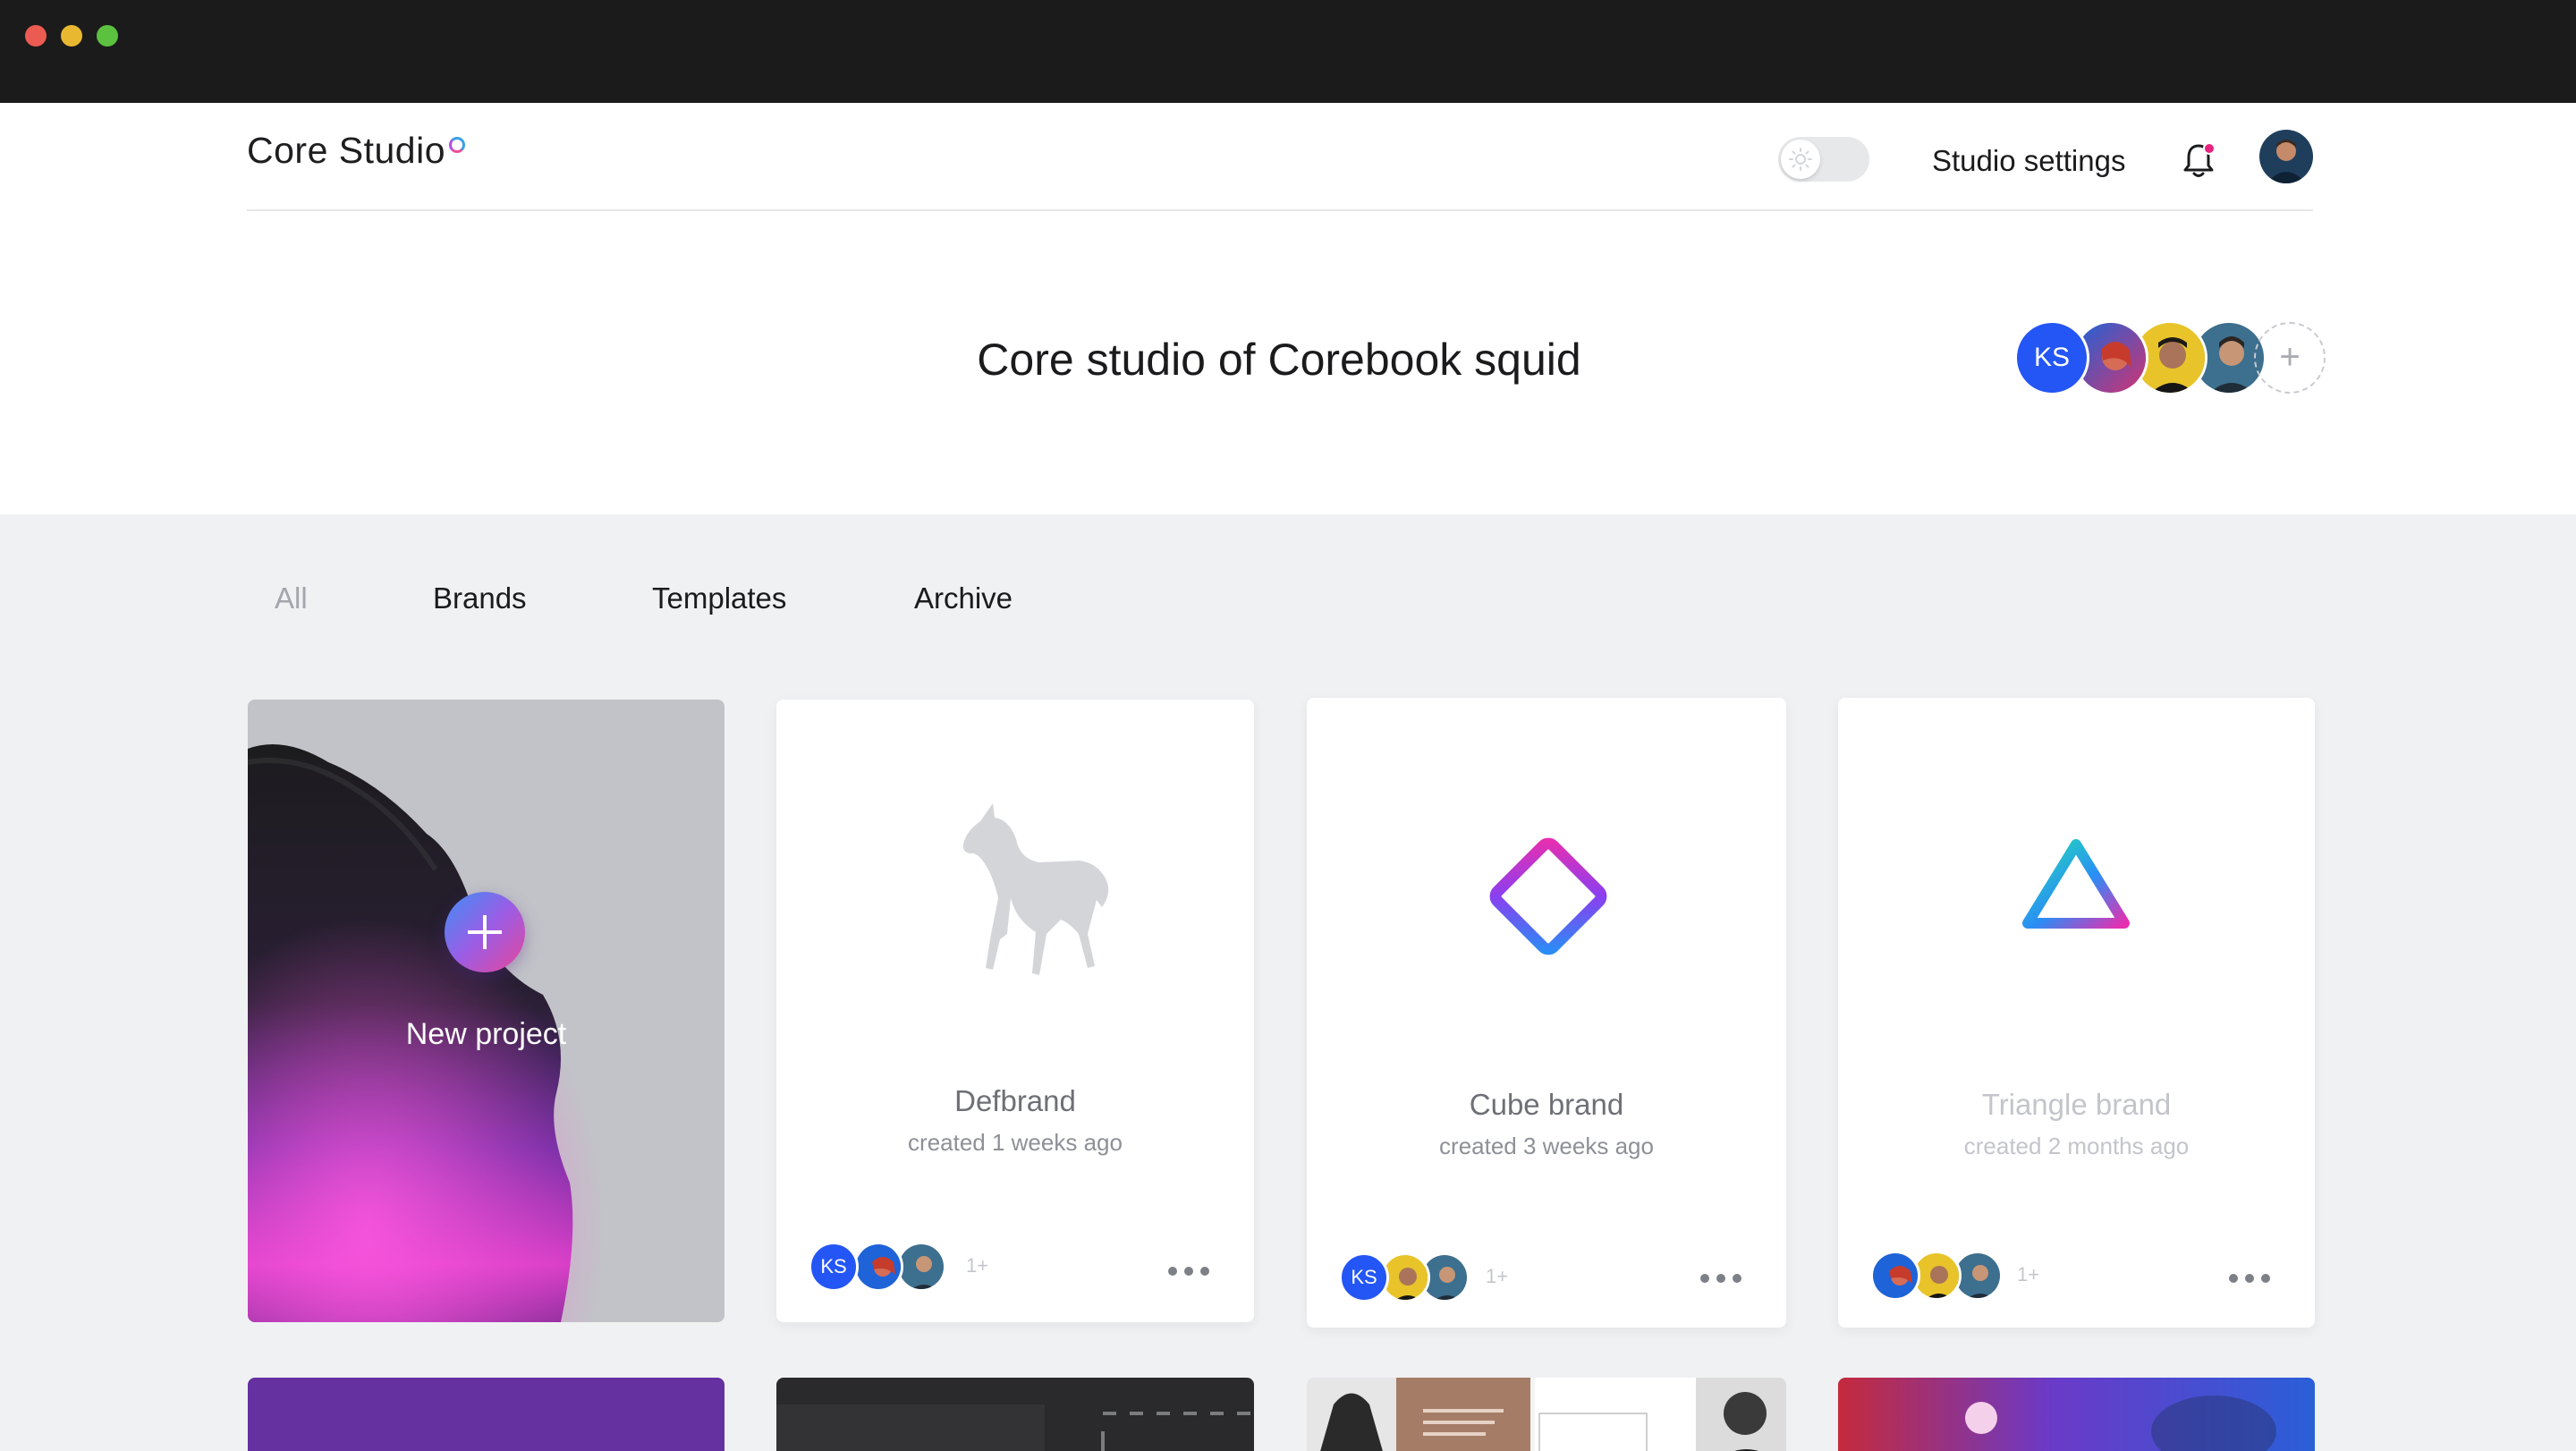 The width and height of the screenshot is (2576, 1451). Describe the element at coordinates (719, 598) in the screenshot. I see `tab-templates: Templates` at that location.